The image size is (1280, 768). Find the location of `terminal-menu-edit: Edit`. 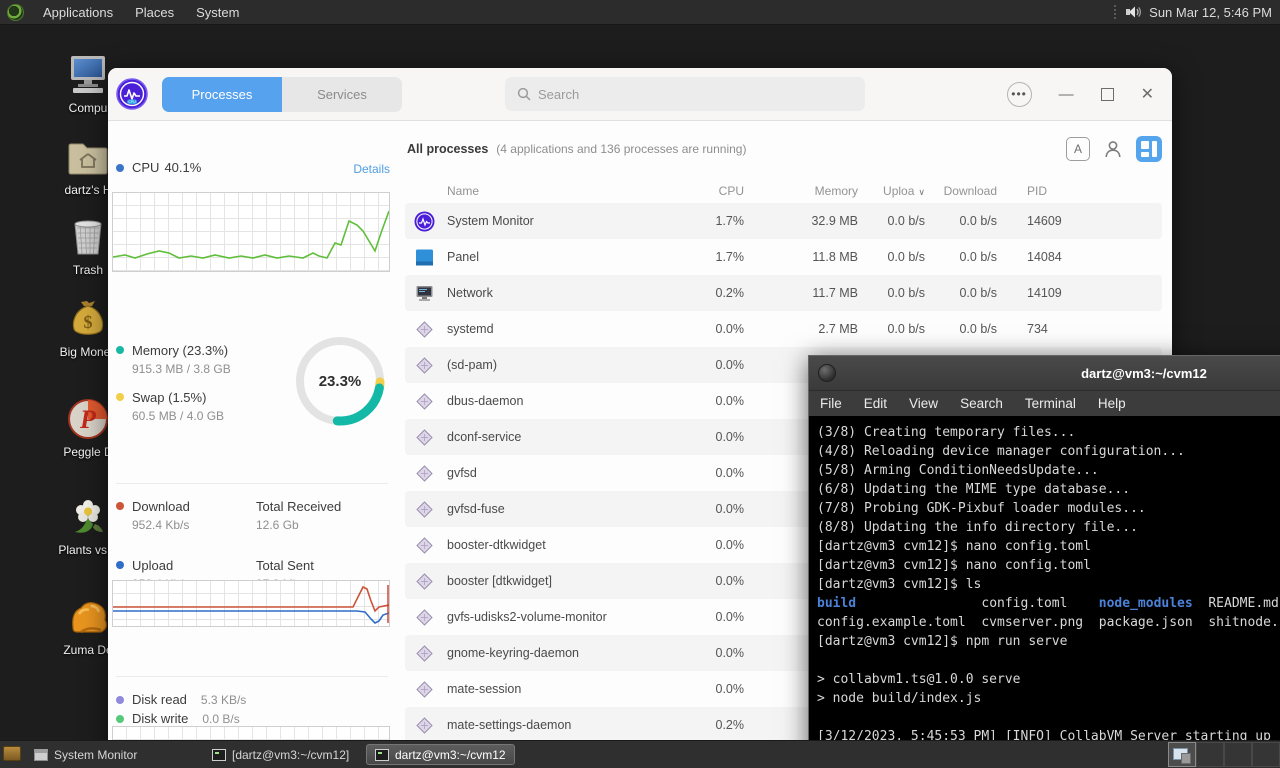

terminal-menu-edit: Edit is located at coordinates (875, 403).